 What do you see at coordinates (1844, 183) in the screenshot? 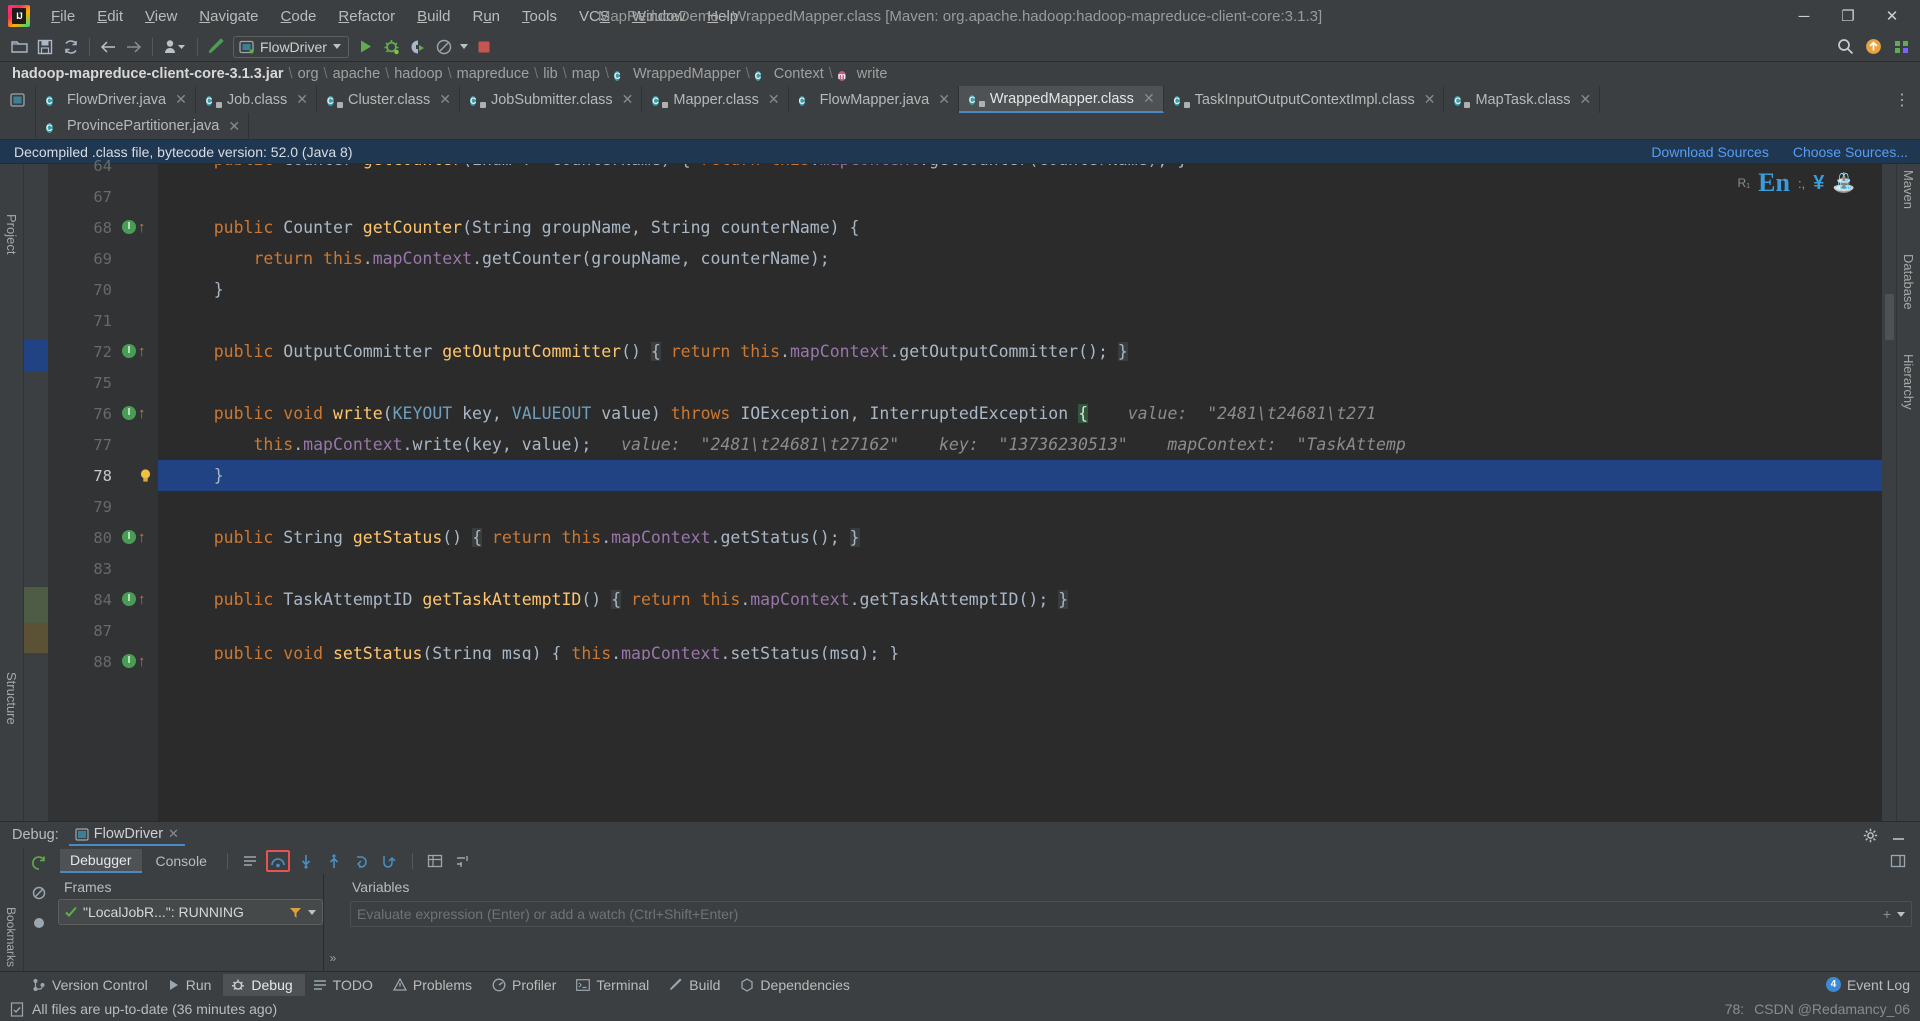
I see `castle-icon: ⛲` at bounding box center [1844, 183].